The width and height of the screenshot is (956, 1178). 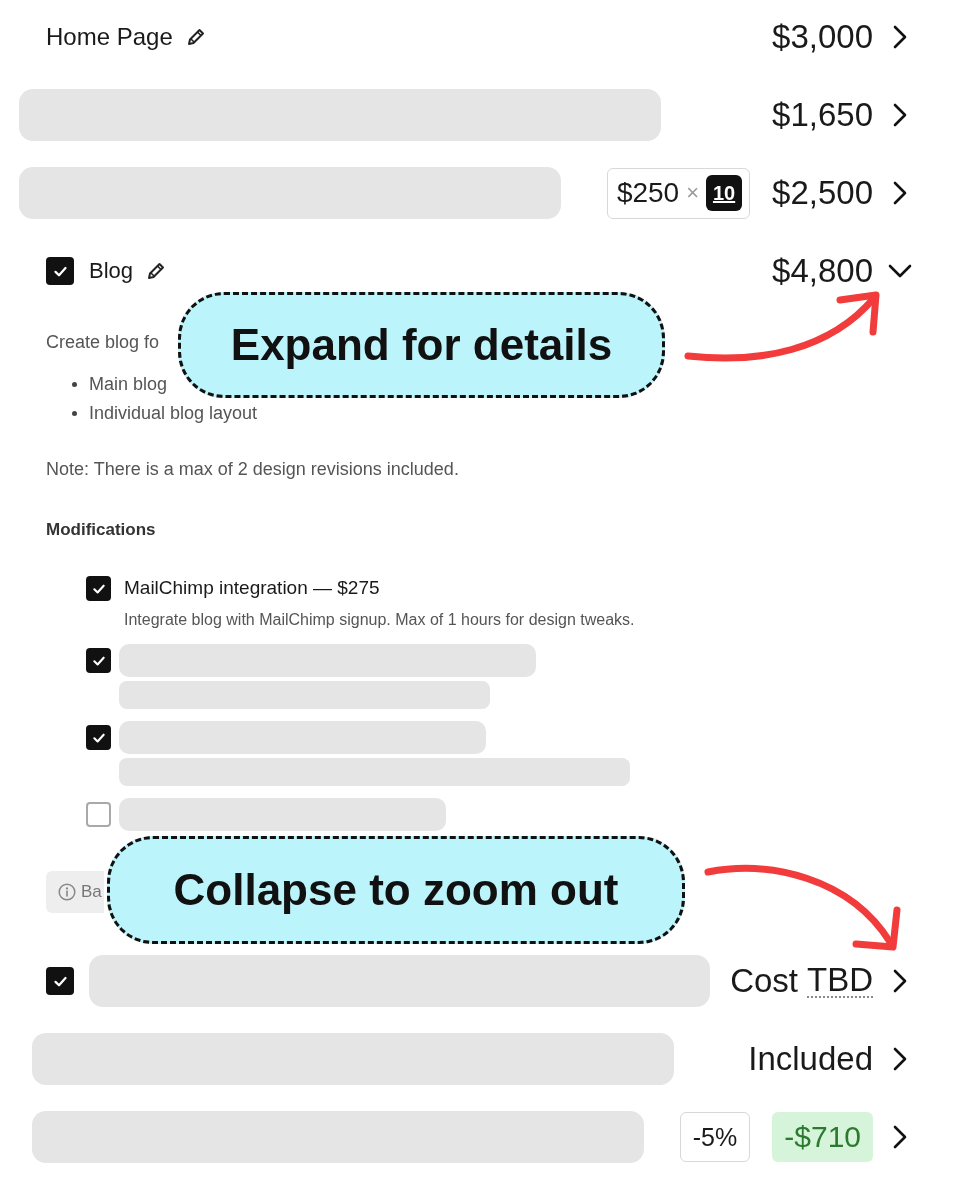 What do you see at coordinates (379, 620) in the screenshot?
I see `modification-description: Integrate blog with MailChimp signup. Max of 1 hours for design tweaks.` at bounding box center [379, 620].